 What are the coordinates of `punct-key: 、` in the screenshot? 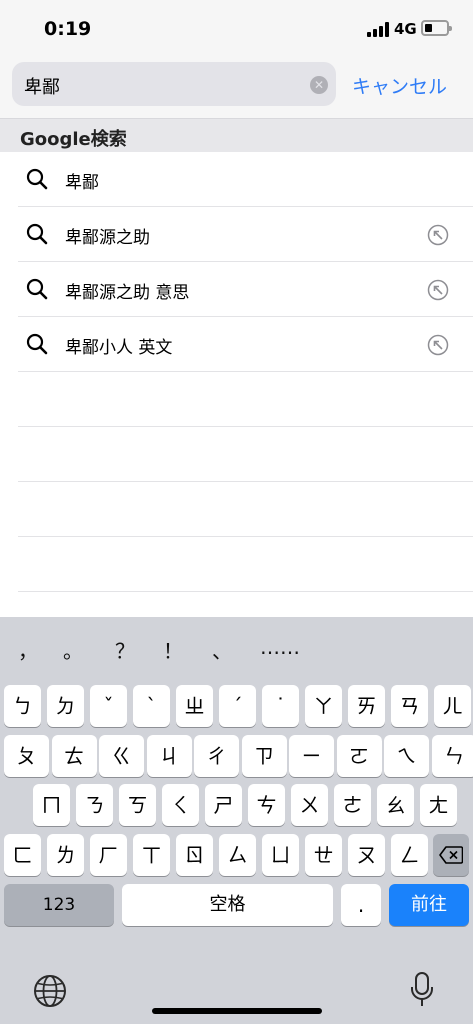 It's located at (222, 649).